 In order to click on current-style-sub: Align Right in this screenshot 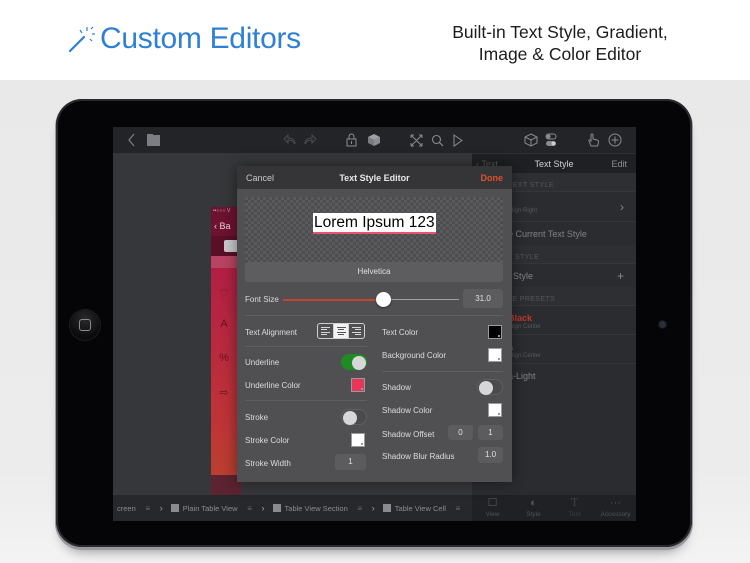, I will do `click(523, 211)`.